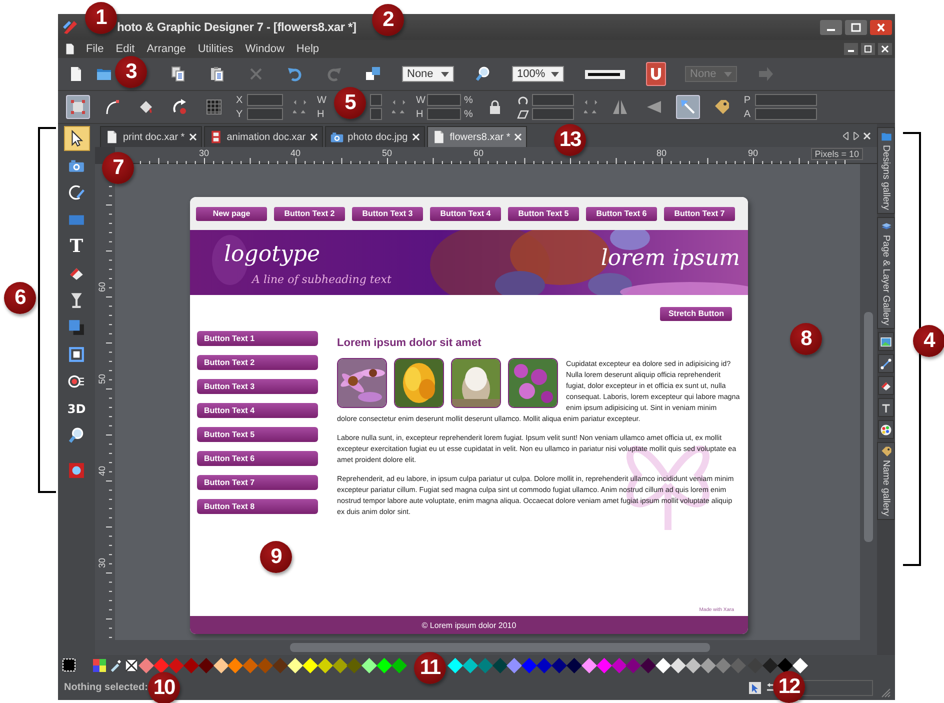 The image size is (944, 703). Describe the element at coordinates (886, 342) in the screenshot. I see `image-gallery-button` at that location.